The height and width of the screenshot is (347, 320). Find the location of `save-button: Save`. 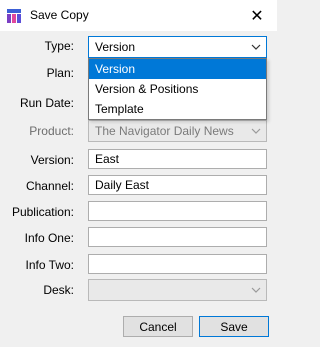

save-button: Save is located at coordinates (234, 326).